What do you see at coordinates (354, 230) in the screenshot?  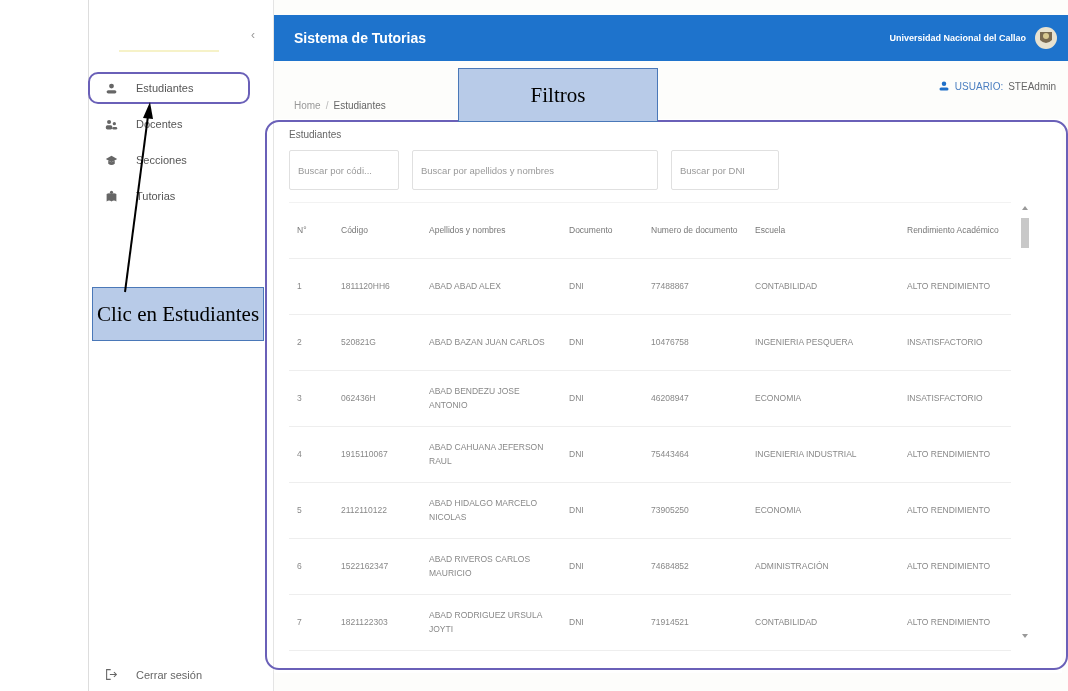 I see `column-header: Código` at bounding box center [354, 230].